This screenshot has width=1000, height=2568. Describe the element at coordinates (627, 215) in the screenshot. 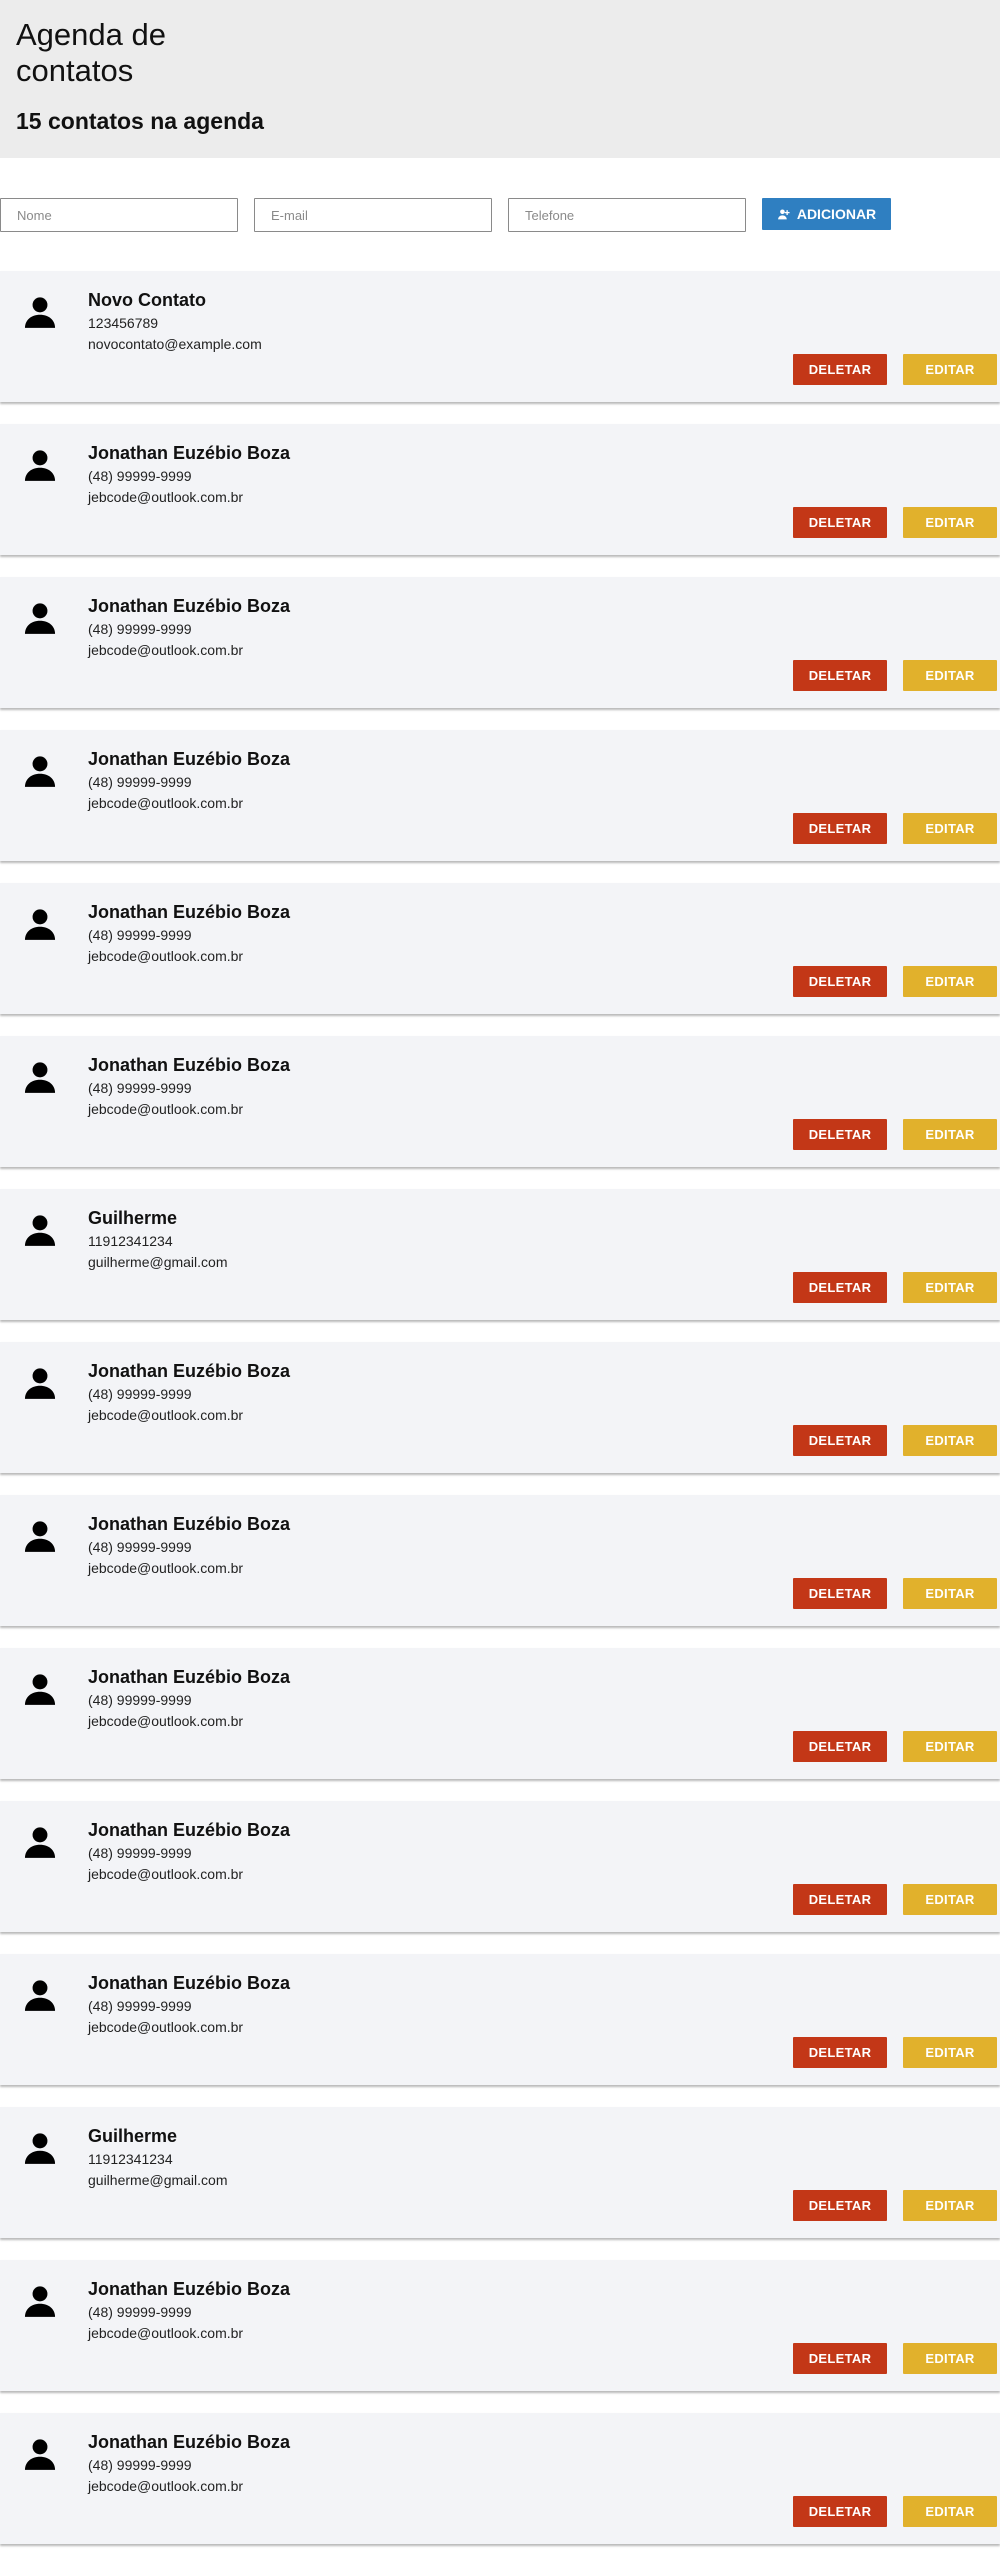

I see `phone-input` at that location.